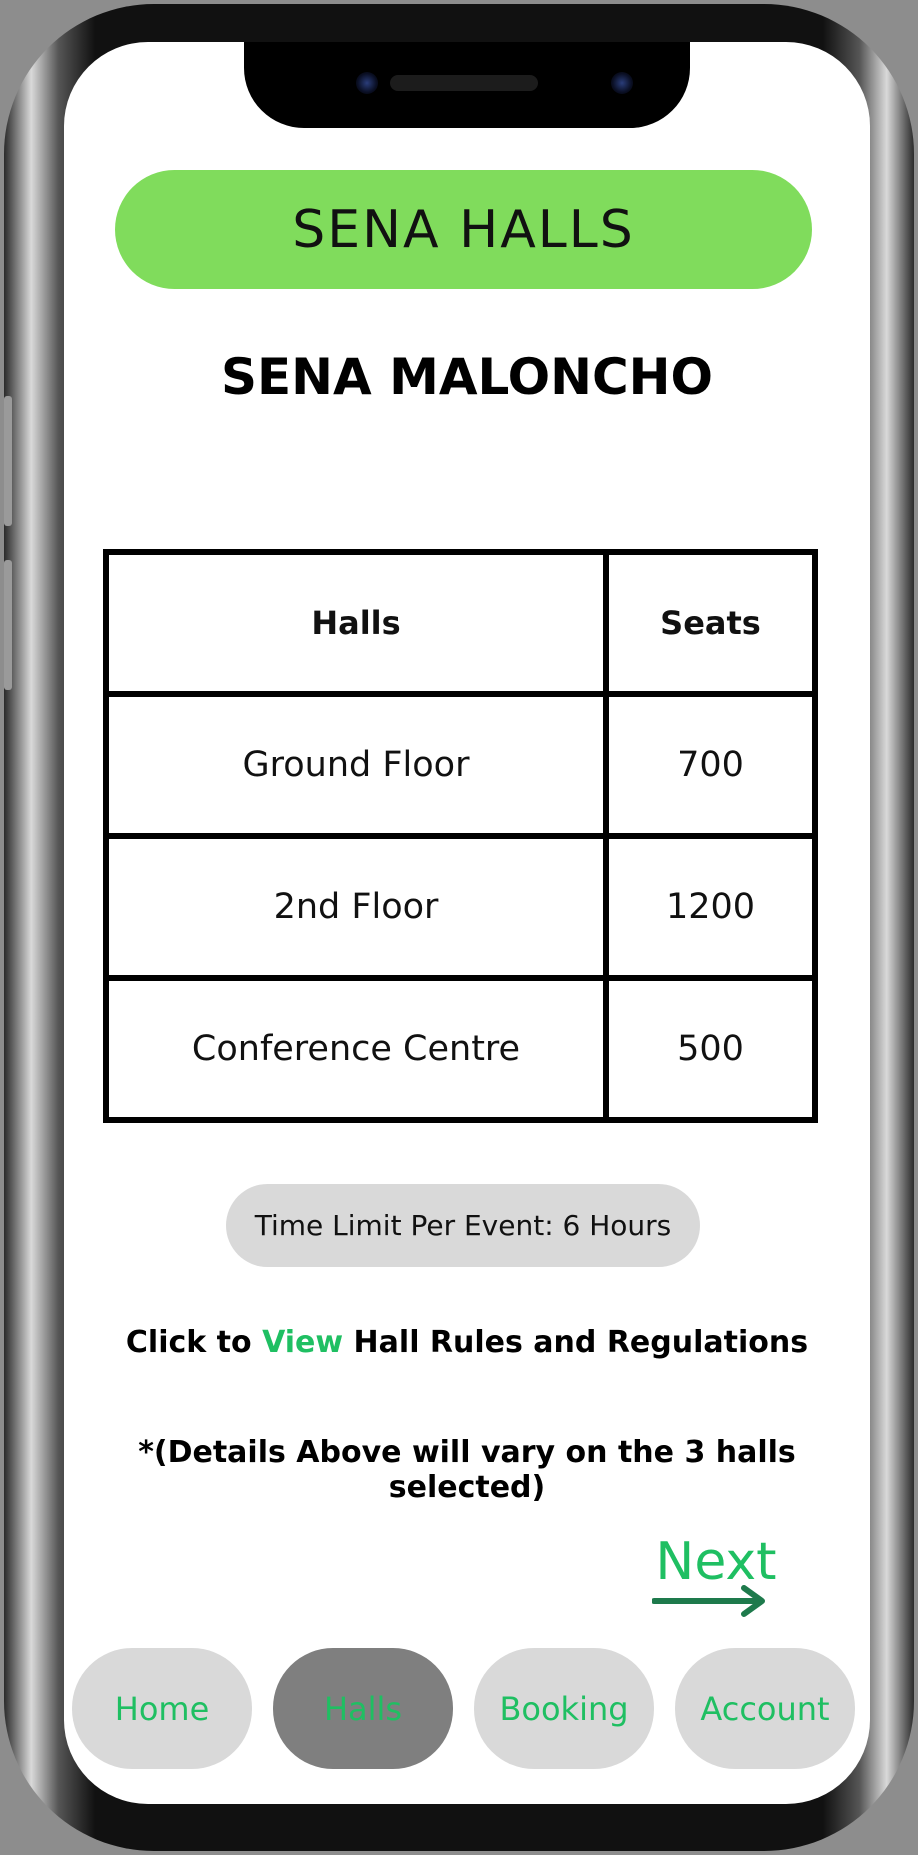  I want to click on rules-suffix: Hall Rules and Regulations, so click(576, 1342).